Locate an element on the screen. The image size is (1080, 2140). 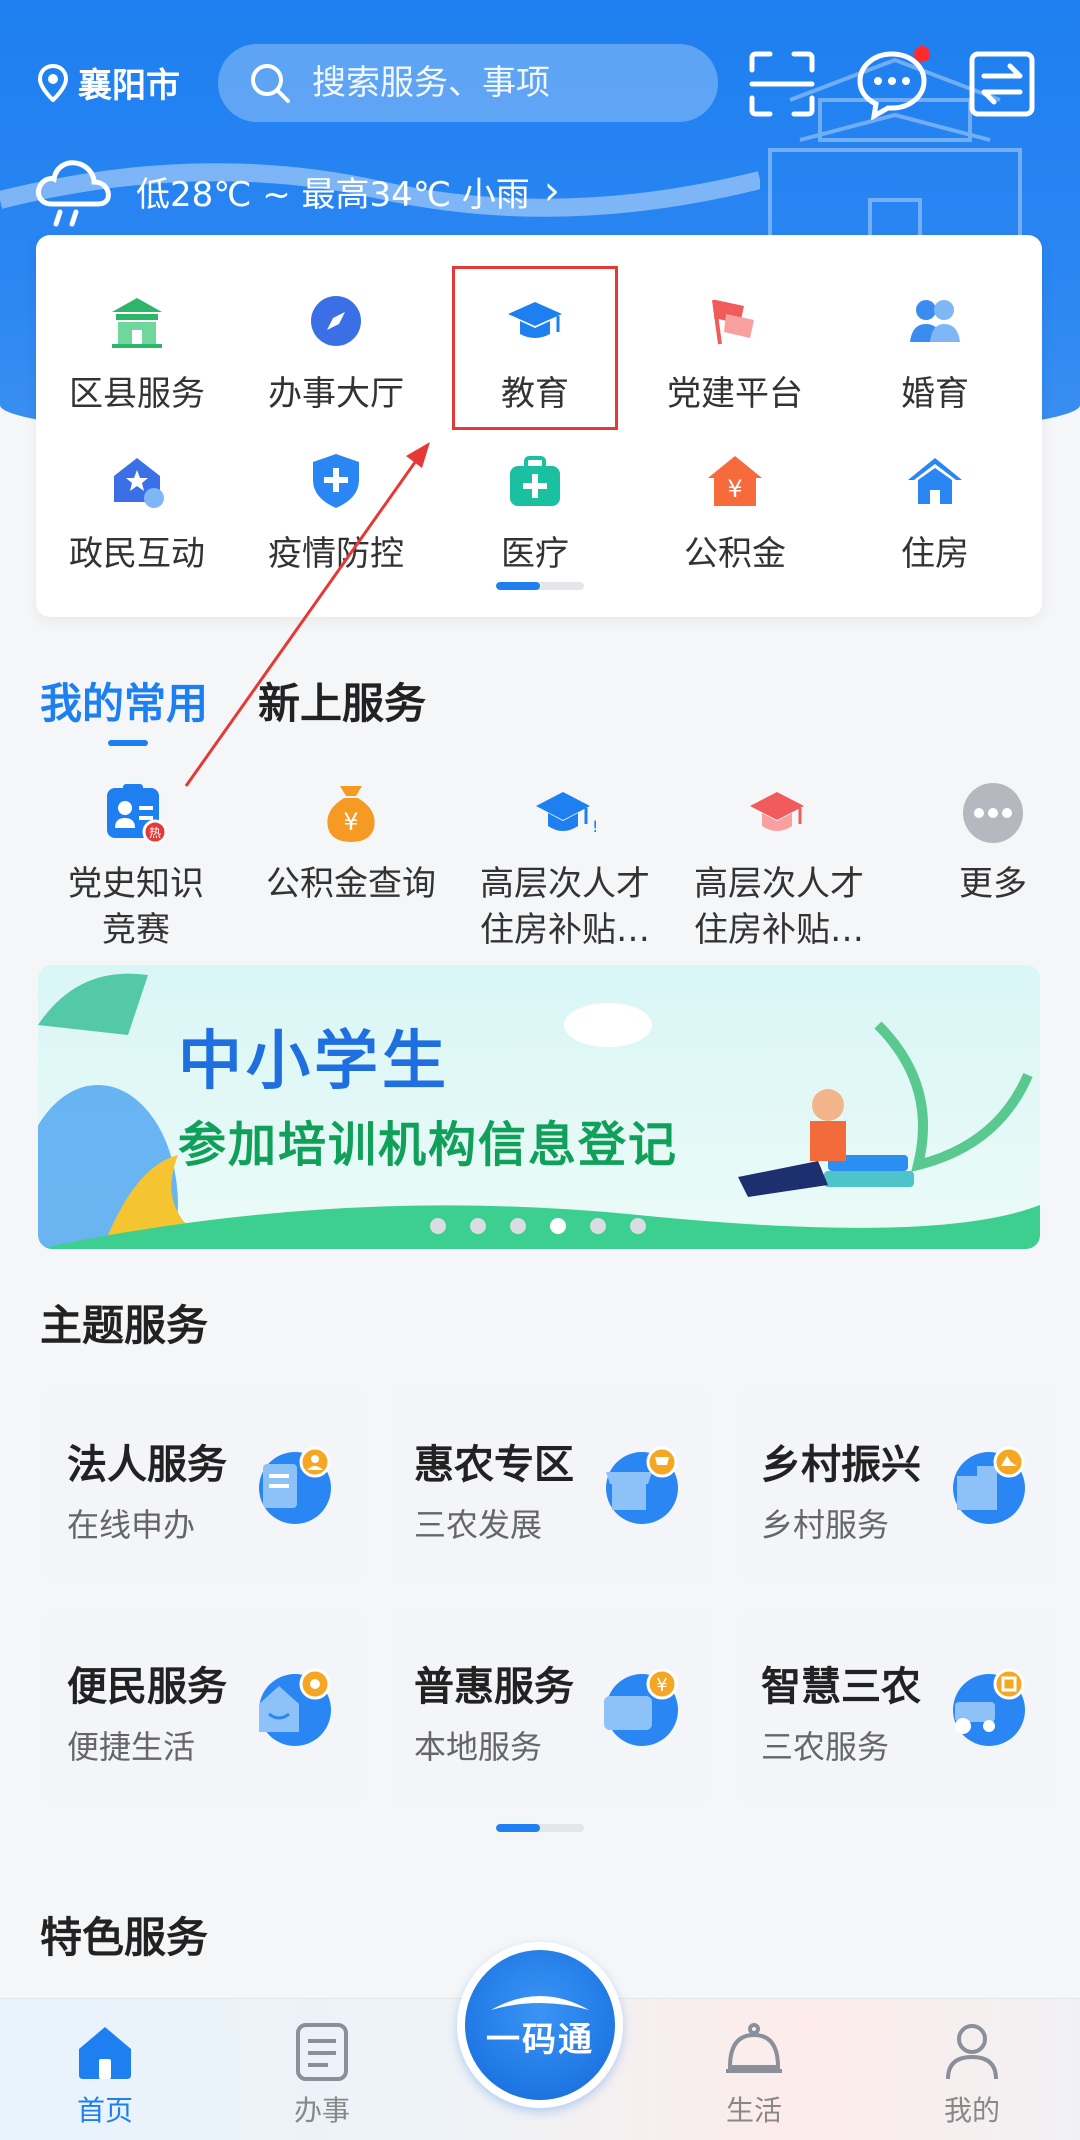
grid-item-label: 区县服务 is located at coordinates (137, 394).